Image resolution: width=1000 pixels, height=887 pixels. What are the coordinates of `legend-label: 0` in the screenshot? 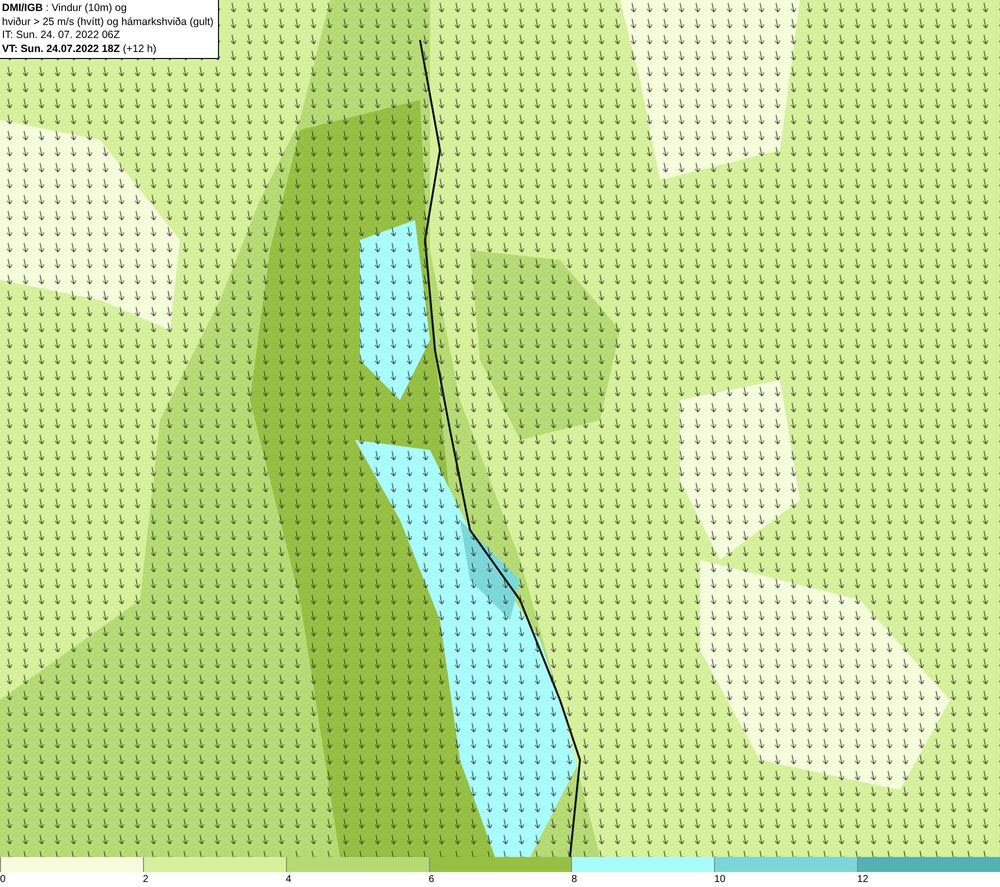 It's located at (3, 880).